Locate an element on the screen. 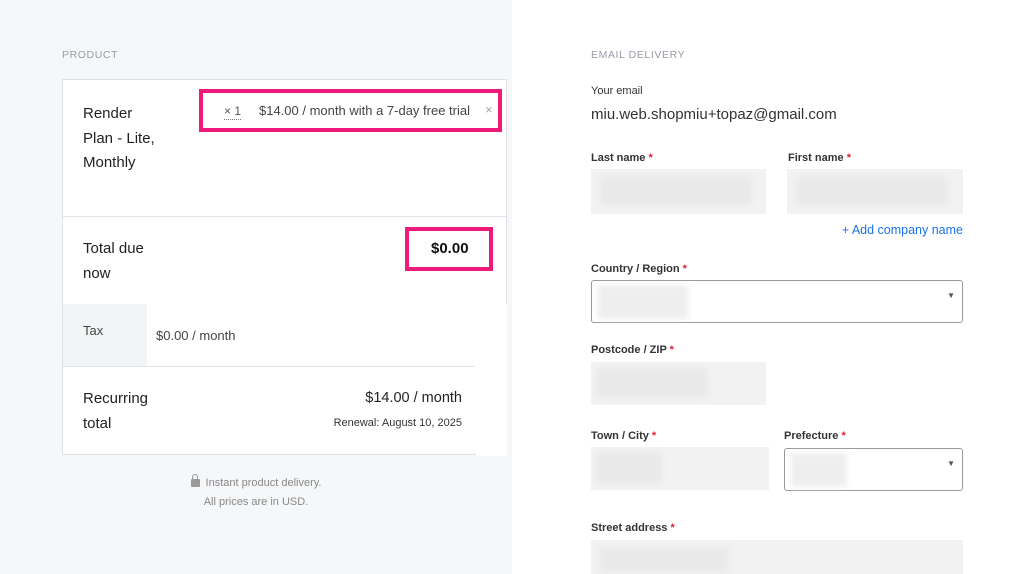 This screenshot has height=574, width=1020. country-label: Country / Region * is located at coordinates (639, 269).